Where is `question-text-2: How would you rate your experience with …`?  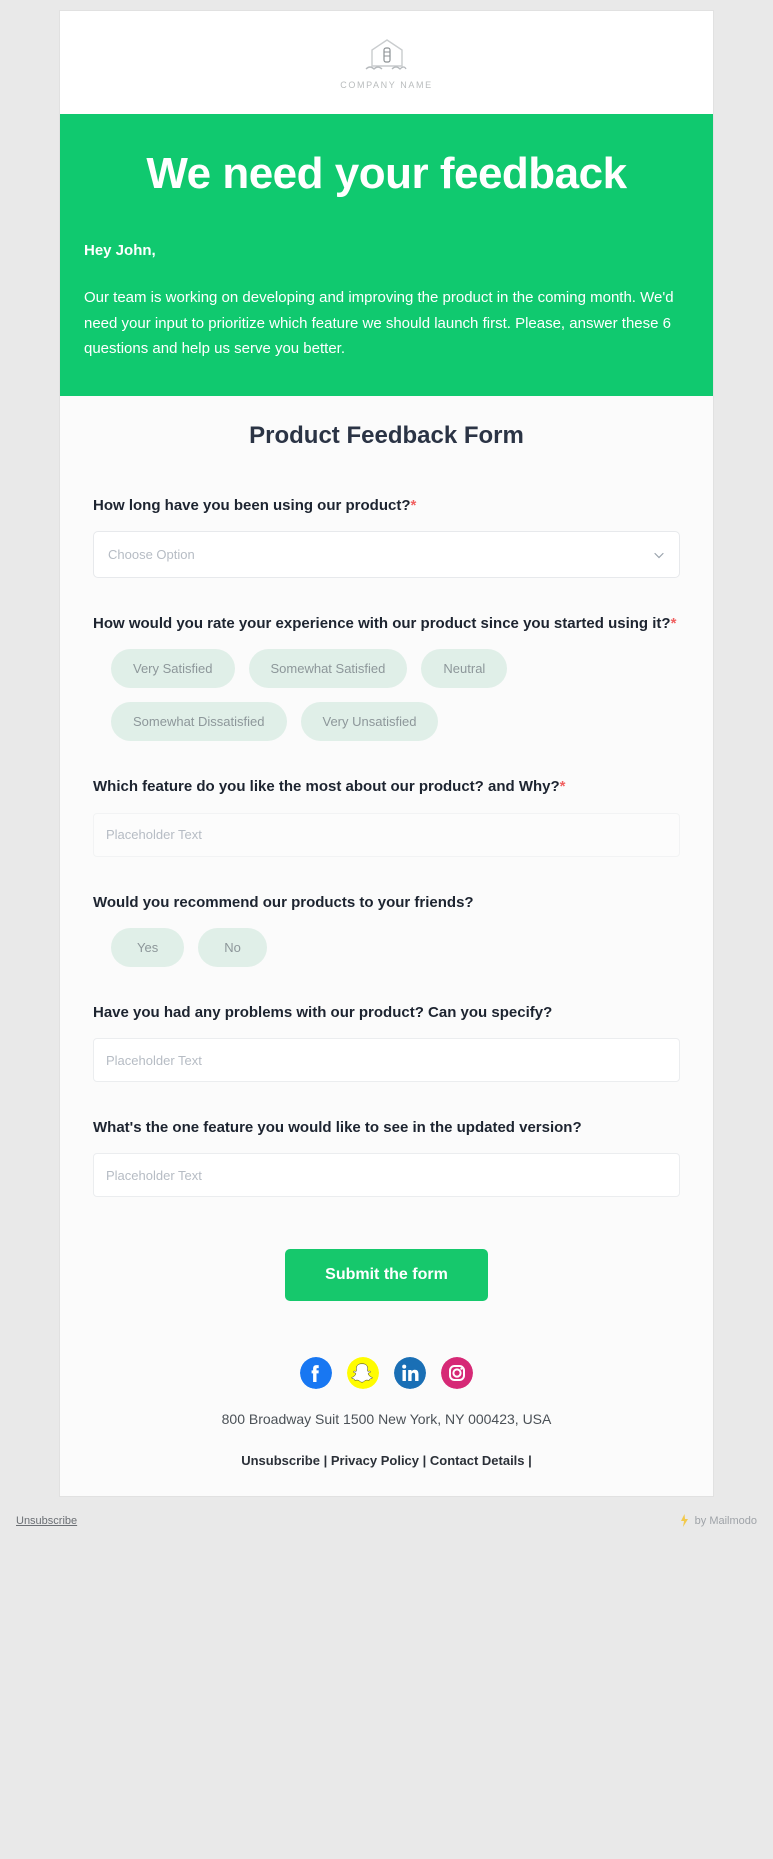
question-text-2: How would you rate your experience with … is located at coordinates (382, 624).